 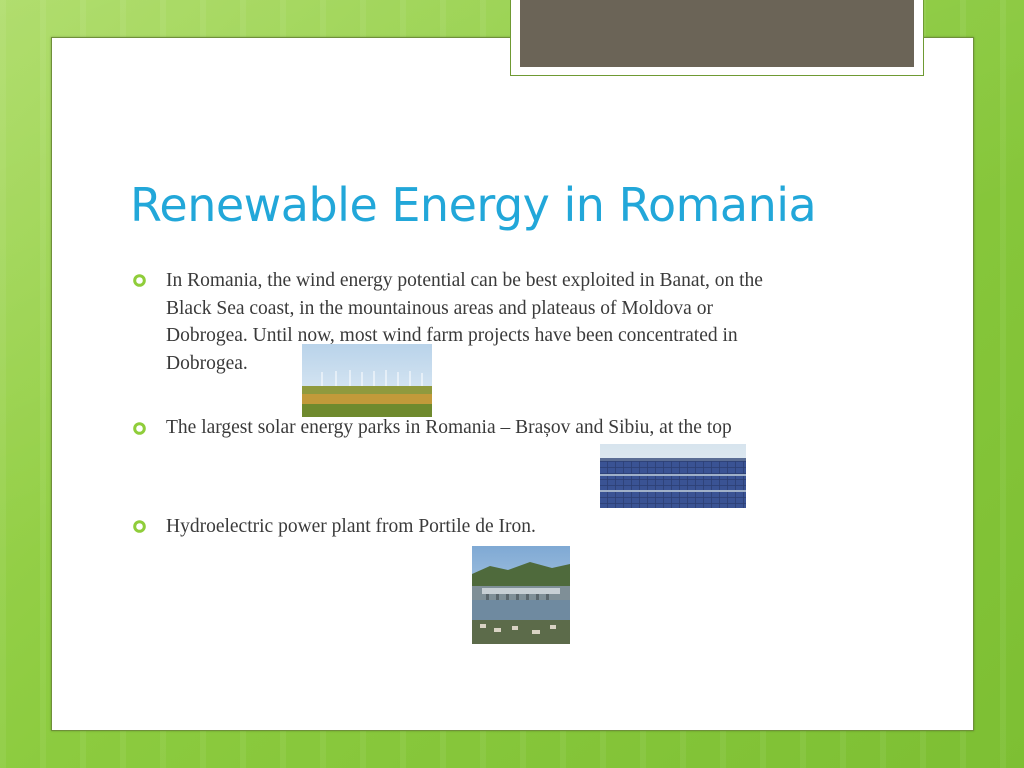 What do you see at coordinates (673, 476) in the screenshot?
I see `solar-park-photo` at bounding box center [673, 476].